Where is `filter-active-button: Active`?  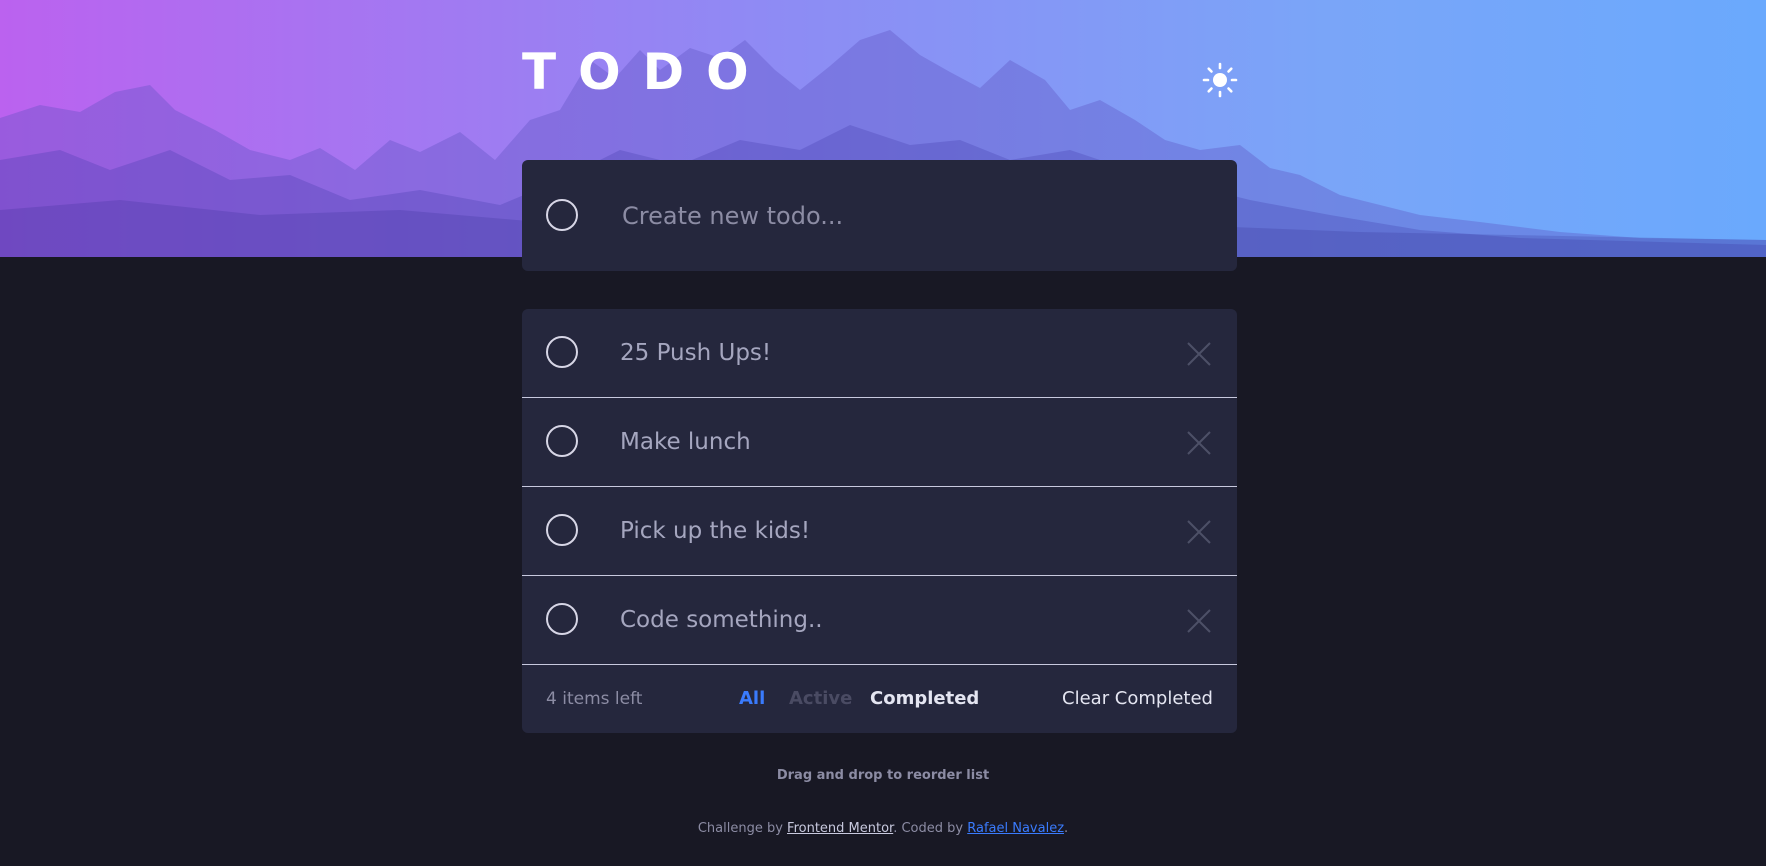 filter-active-button: Active is located at coordinates (820, 699).